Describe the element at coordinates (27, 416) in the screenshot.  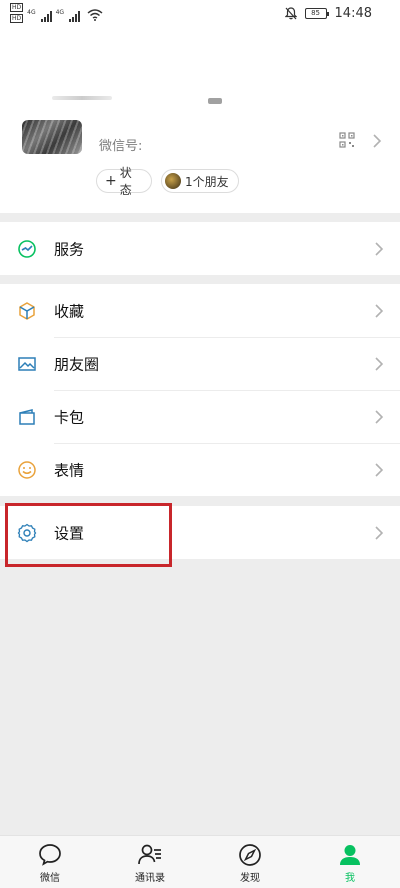
I see `wallet-icon` at that location.